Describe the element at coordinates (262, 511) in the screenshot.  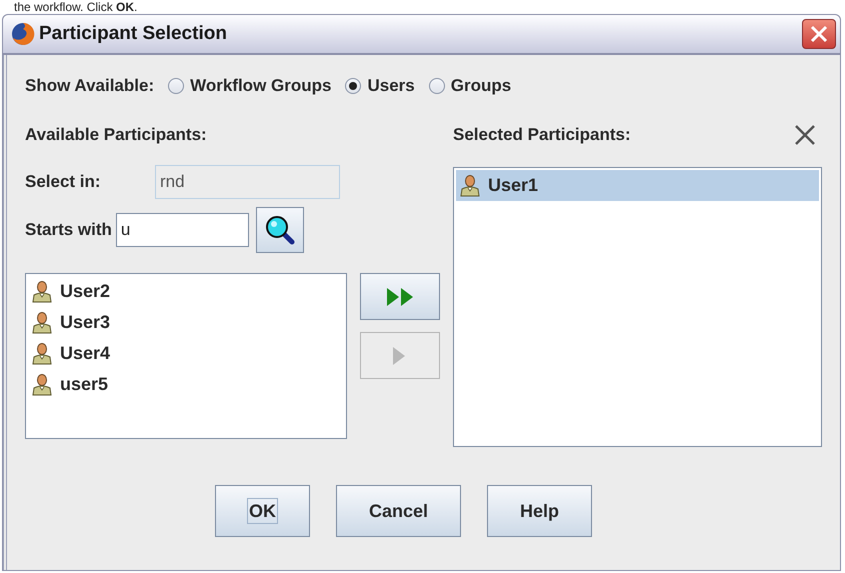
I see `dialog-button: OK` at that location.